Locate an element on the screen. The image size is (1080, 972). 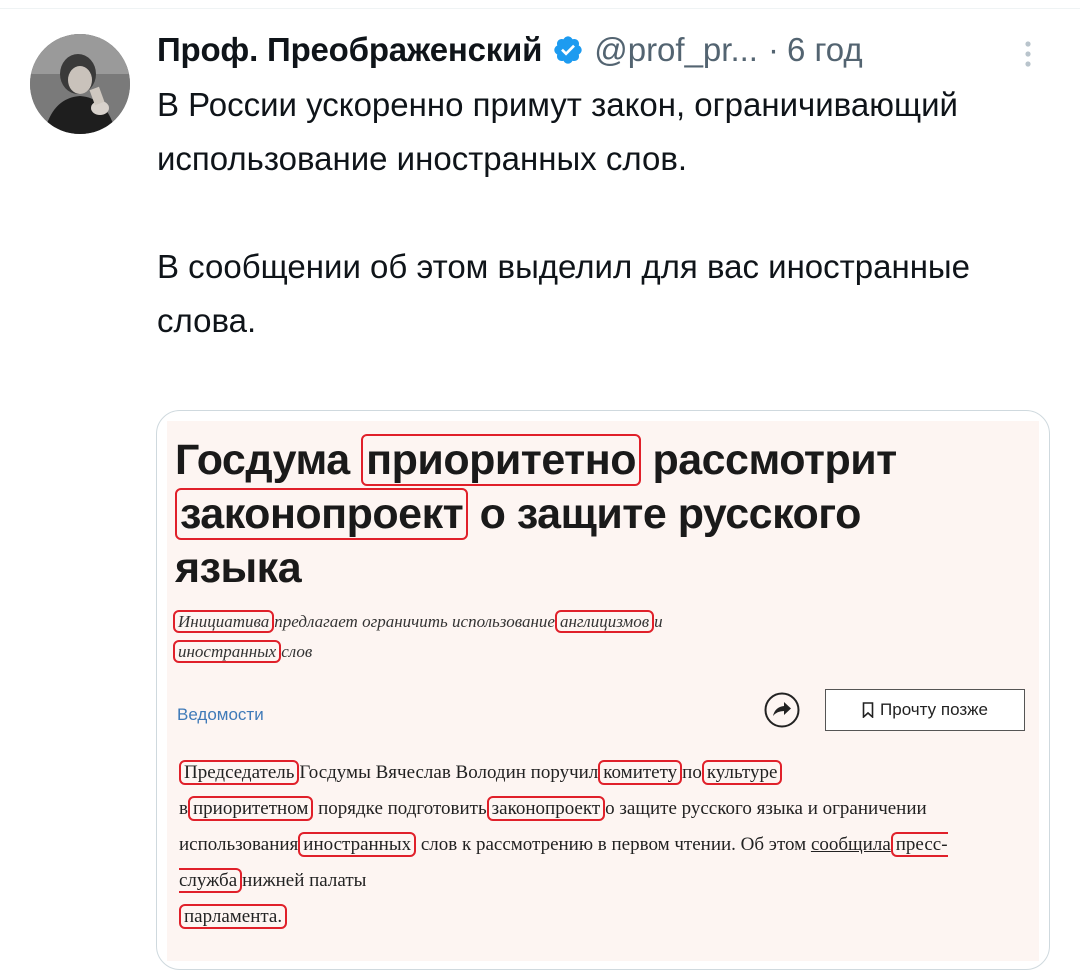
article-text-segment: порядке подготовить is located at coordinates (402, 808).